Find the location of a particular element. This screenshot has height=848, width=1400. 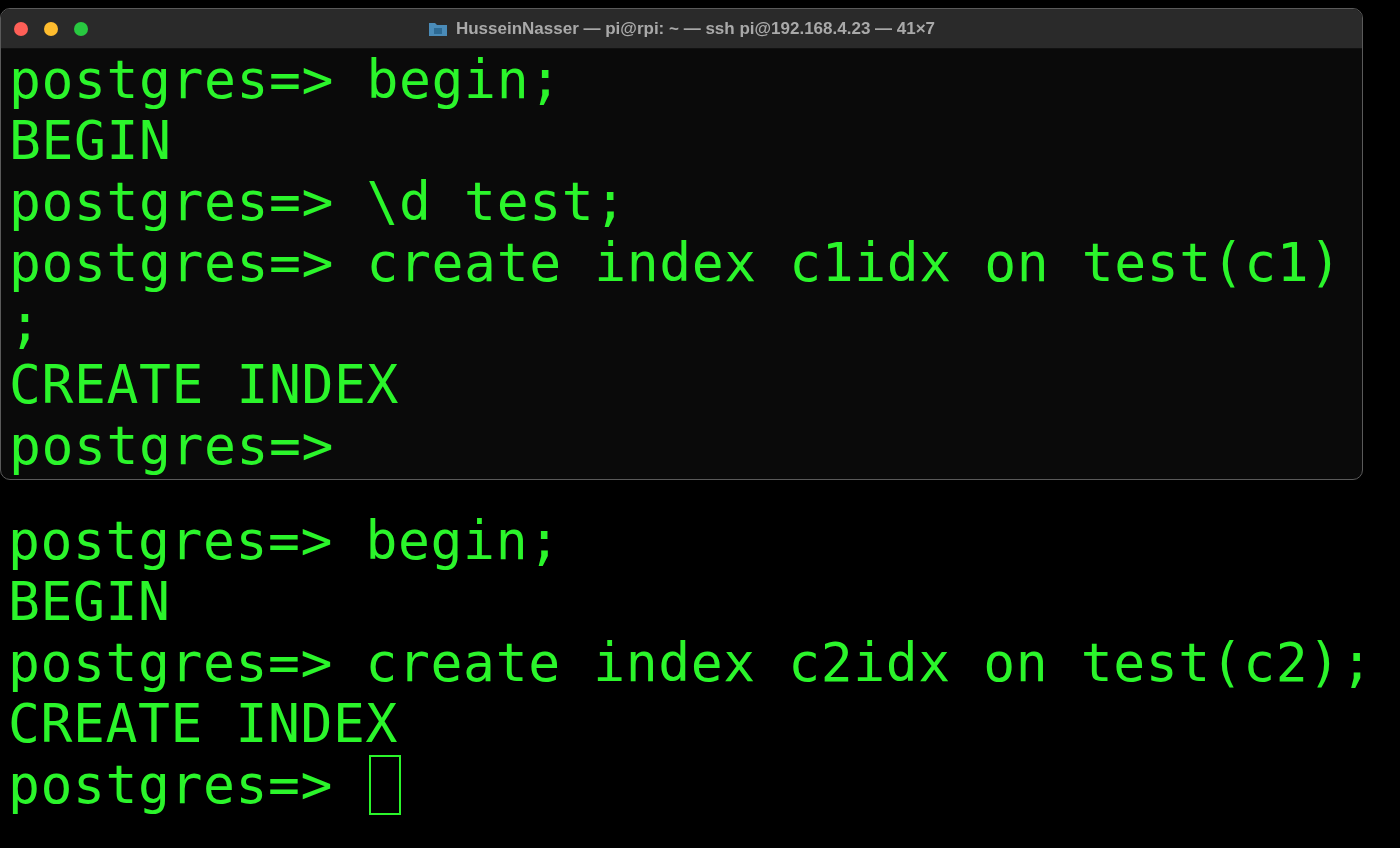

minimize-button is located at coordinates (51, 28).